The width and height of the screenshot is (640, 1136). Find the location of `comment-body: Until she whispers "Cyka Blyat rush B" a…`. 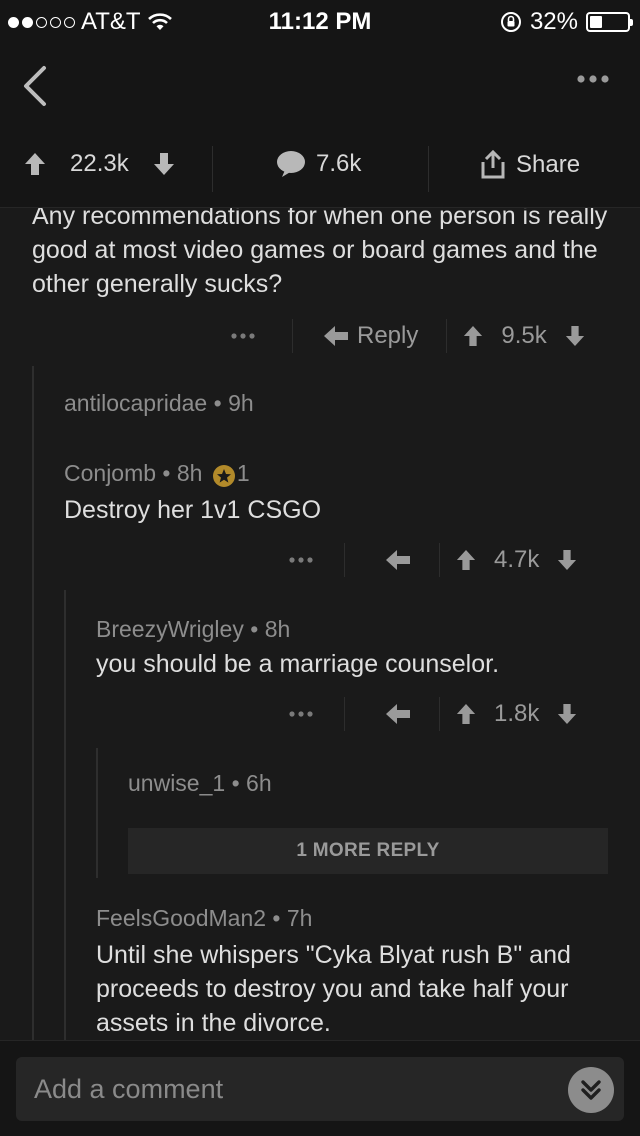

comment-body: Until she whispers "Cyka Blyat rush B" a… is located at coordinates (333, 989).